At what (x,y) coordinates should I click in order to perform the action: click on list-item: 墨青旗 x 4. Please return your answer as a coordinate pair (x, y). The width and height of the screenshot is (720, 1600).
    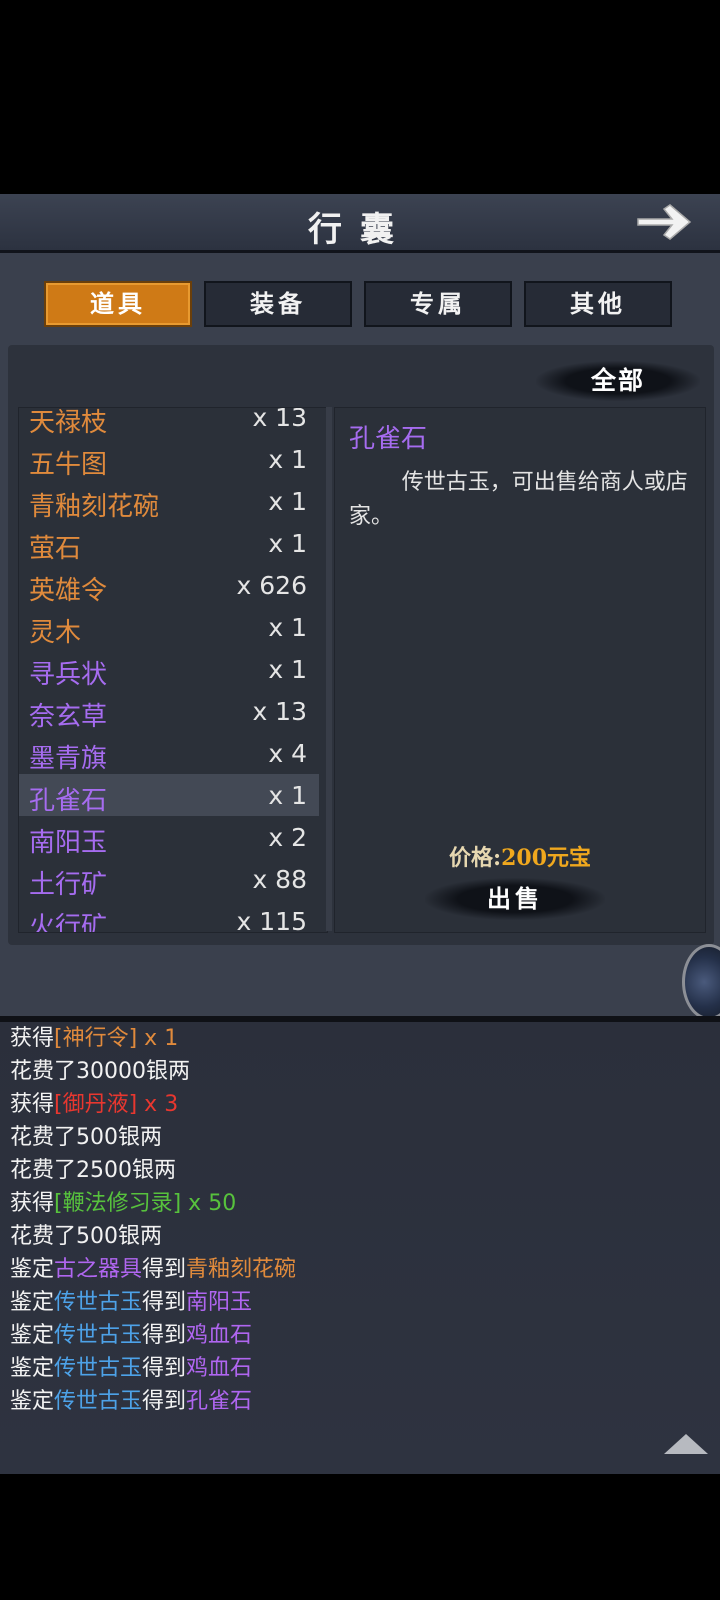
    Looking at the image, I should click on (169, 753).